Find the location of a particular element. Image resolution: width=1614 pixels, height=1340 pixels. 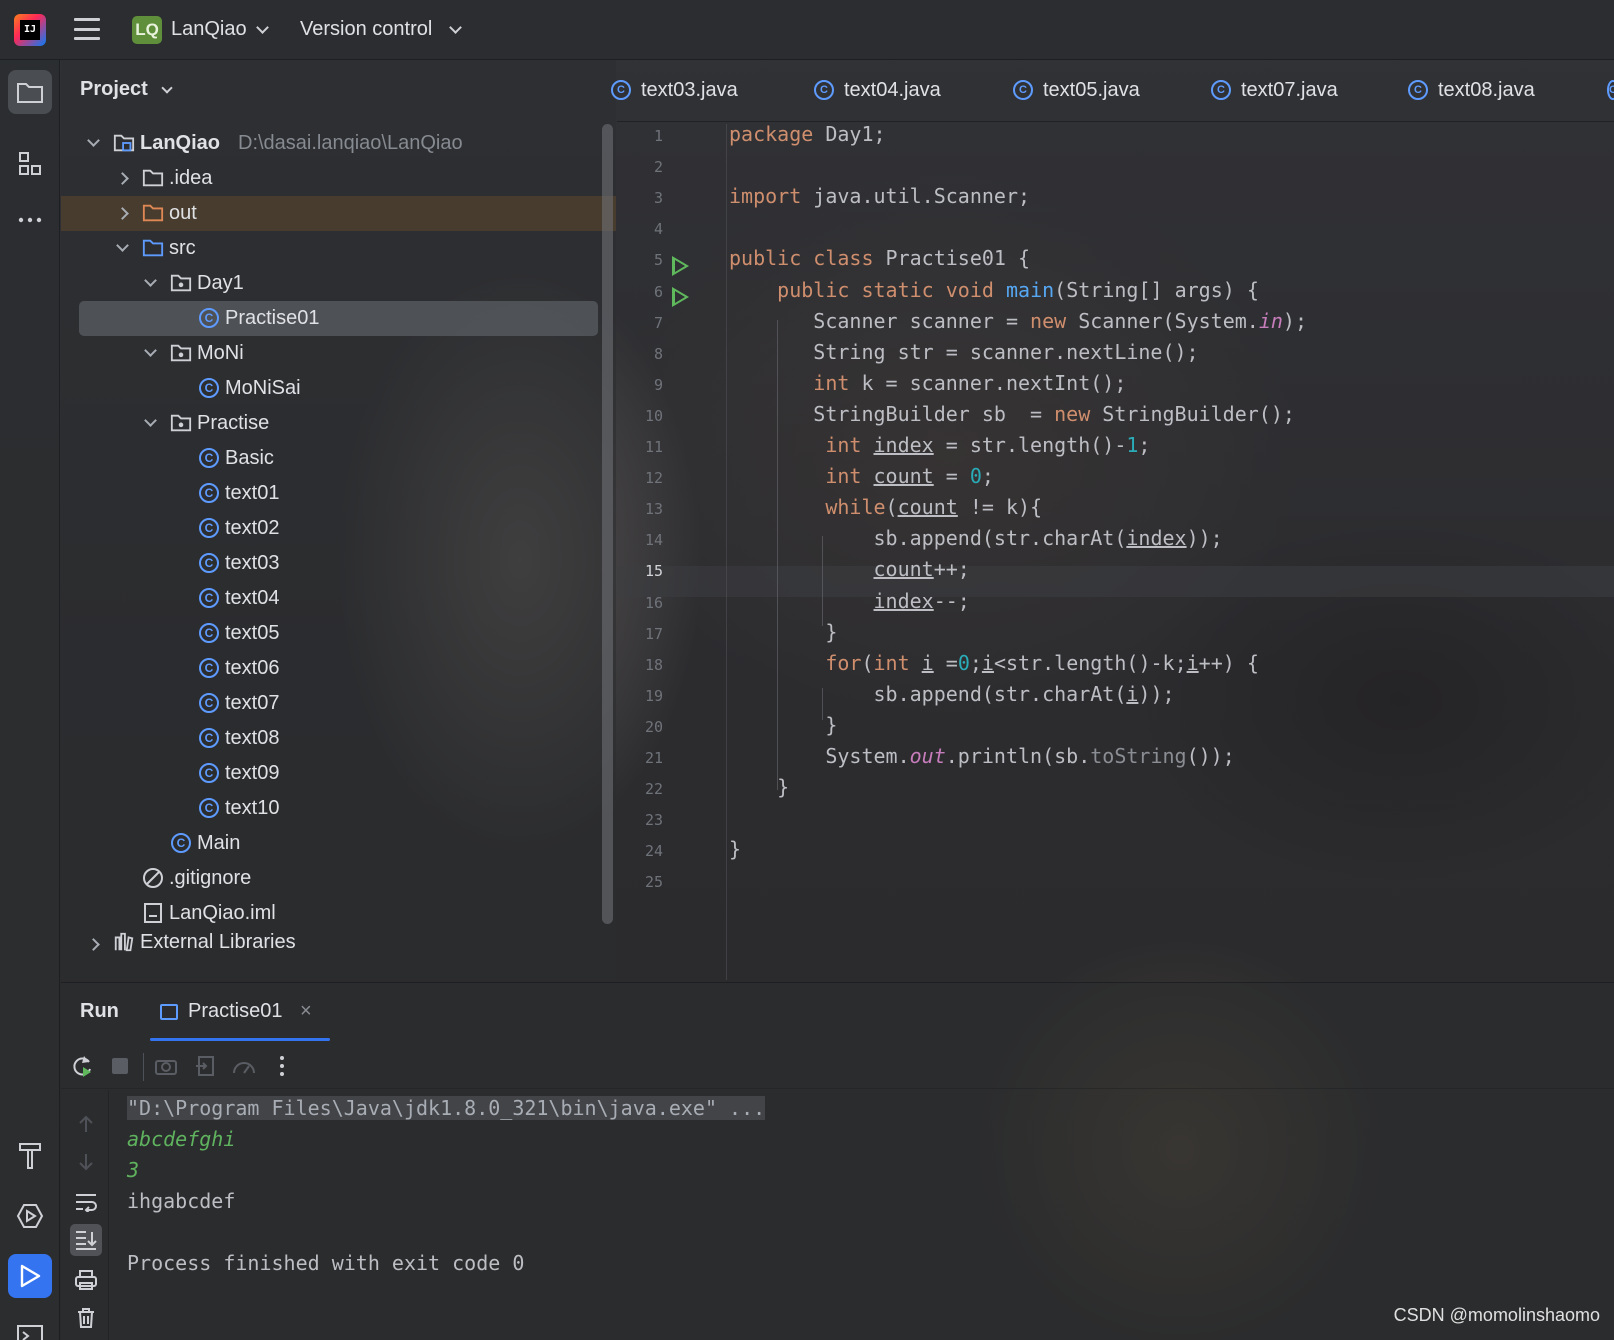

tree-item-text02: Ctext02 is located at coordinates (338, 528).